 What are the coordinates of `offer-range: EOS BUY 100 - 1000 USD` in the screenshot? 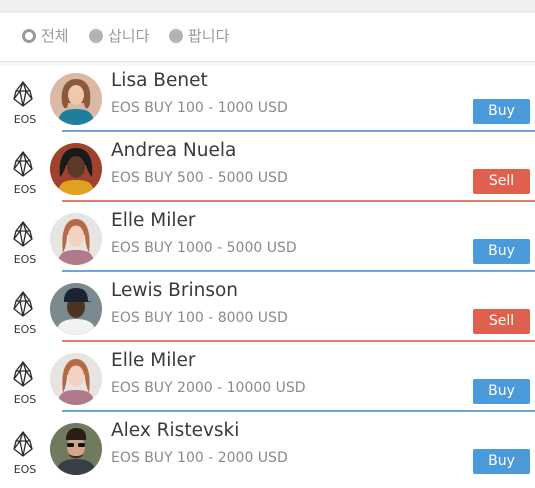 It's located at (199, 108).